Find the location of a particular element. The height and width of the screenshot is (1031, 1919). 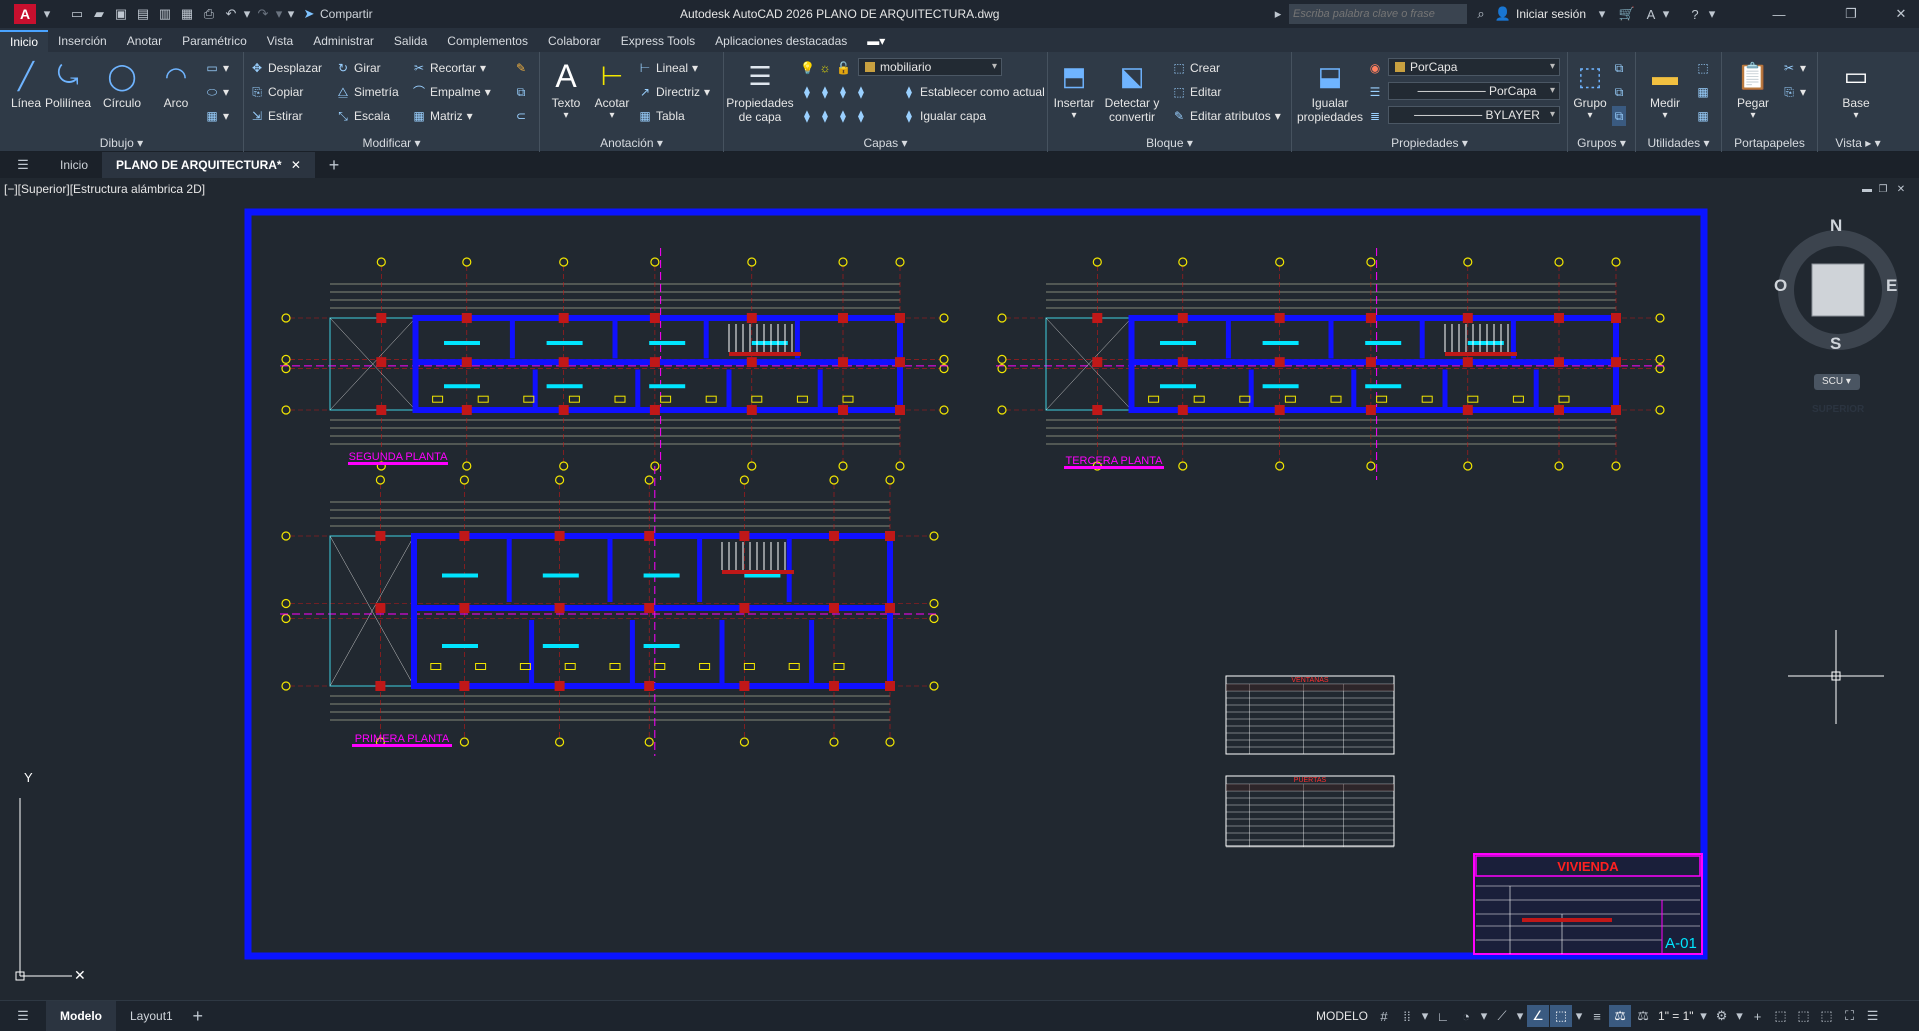

dimension-button: ⊢ Acotar ▾ is located at coordinates (612, 90).